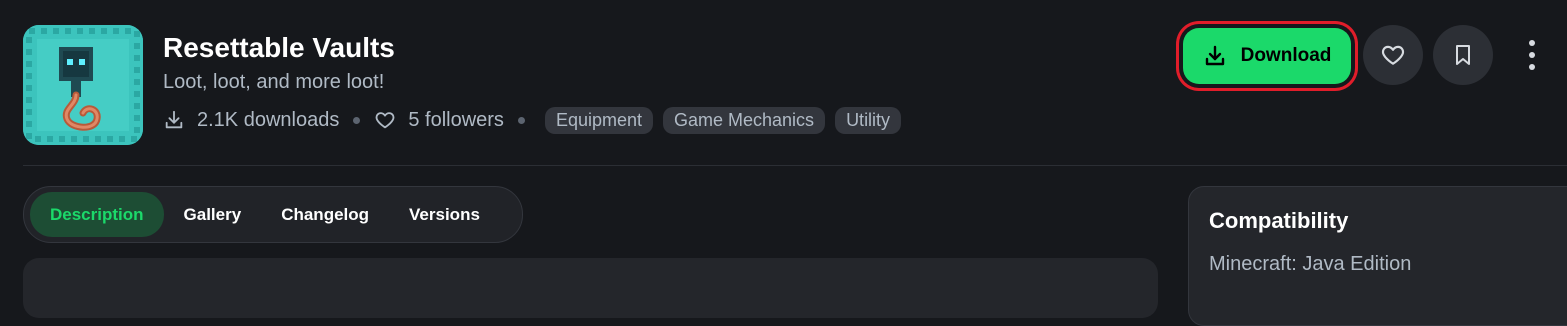 The width and height of the screenshot is (1567, 326). Describe the element at coordinates (456, 119) in the screenshot. I see `followers-count: 5 followers` at that location.